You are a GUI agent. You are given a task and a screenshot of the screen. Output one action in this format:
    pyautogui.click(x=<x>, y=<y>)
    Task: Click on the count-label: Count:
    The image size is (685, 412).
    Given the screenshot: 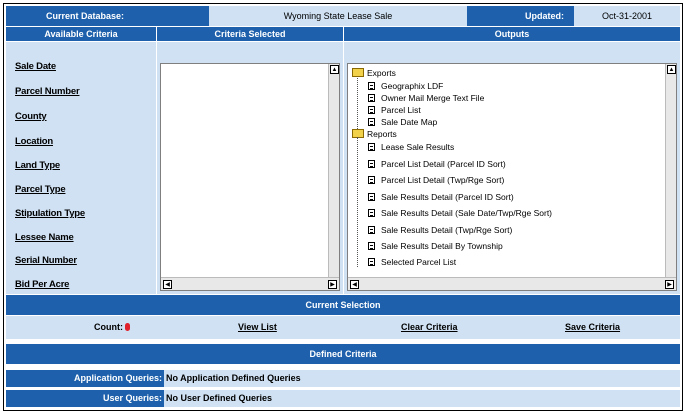 What is the action you would take?
    pyautogui.click(x=108, y=327)
    